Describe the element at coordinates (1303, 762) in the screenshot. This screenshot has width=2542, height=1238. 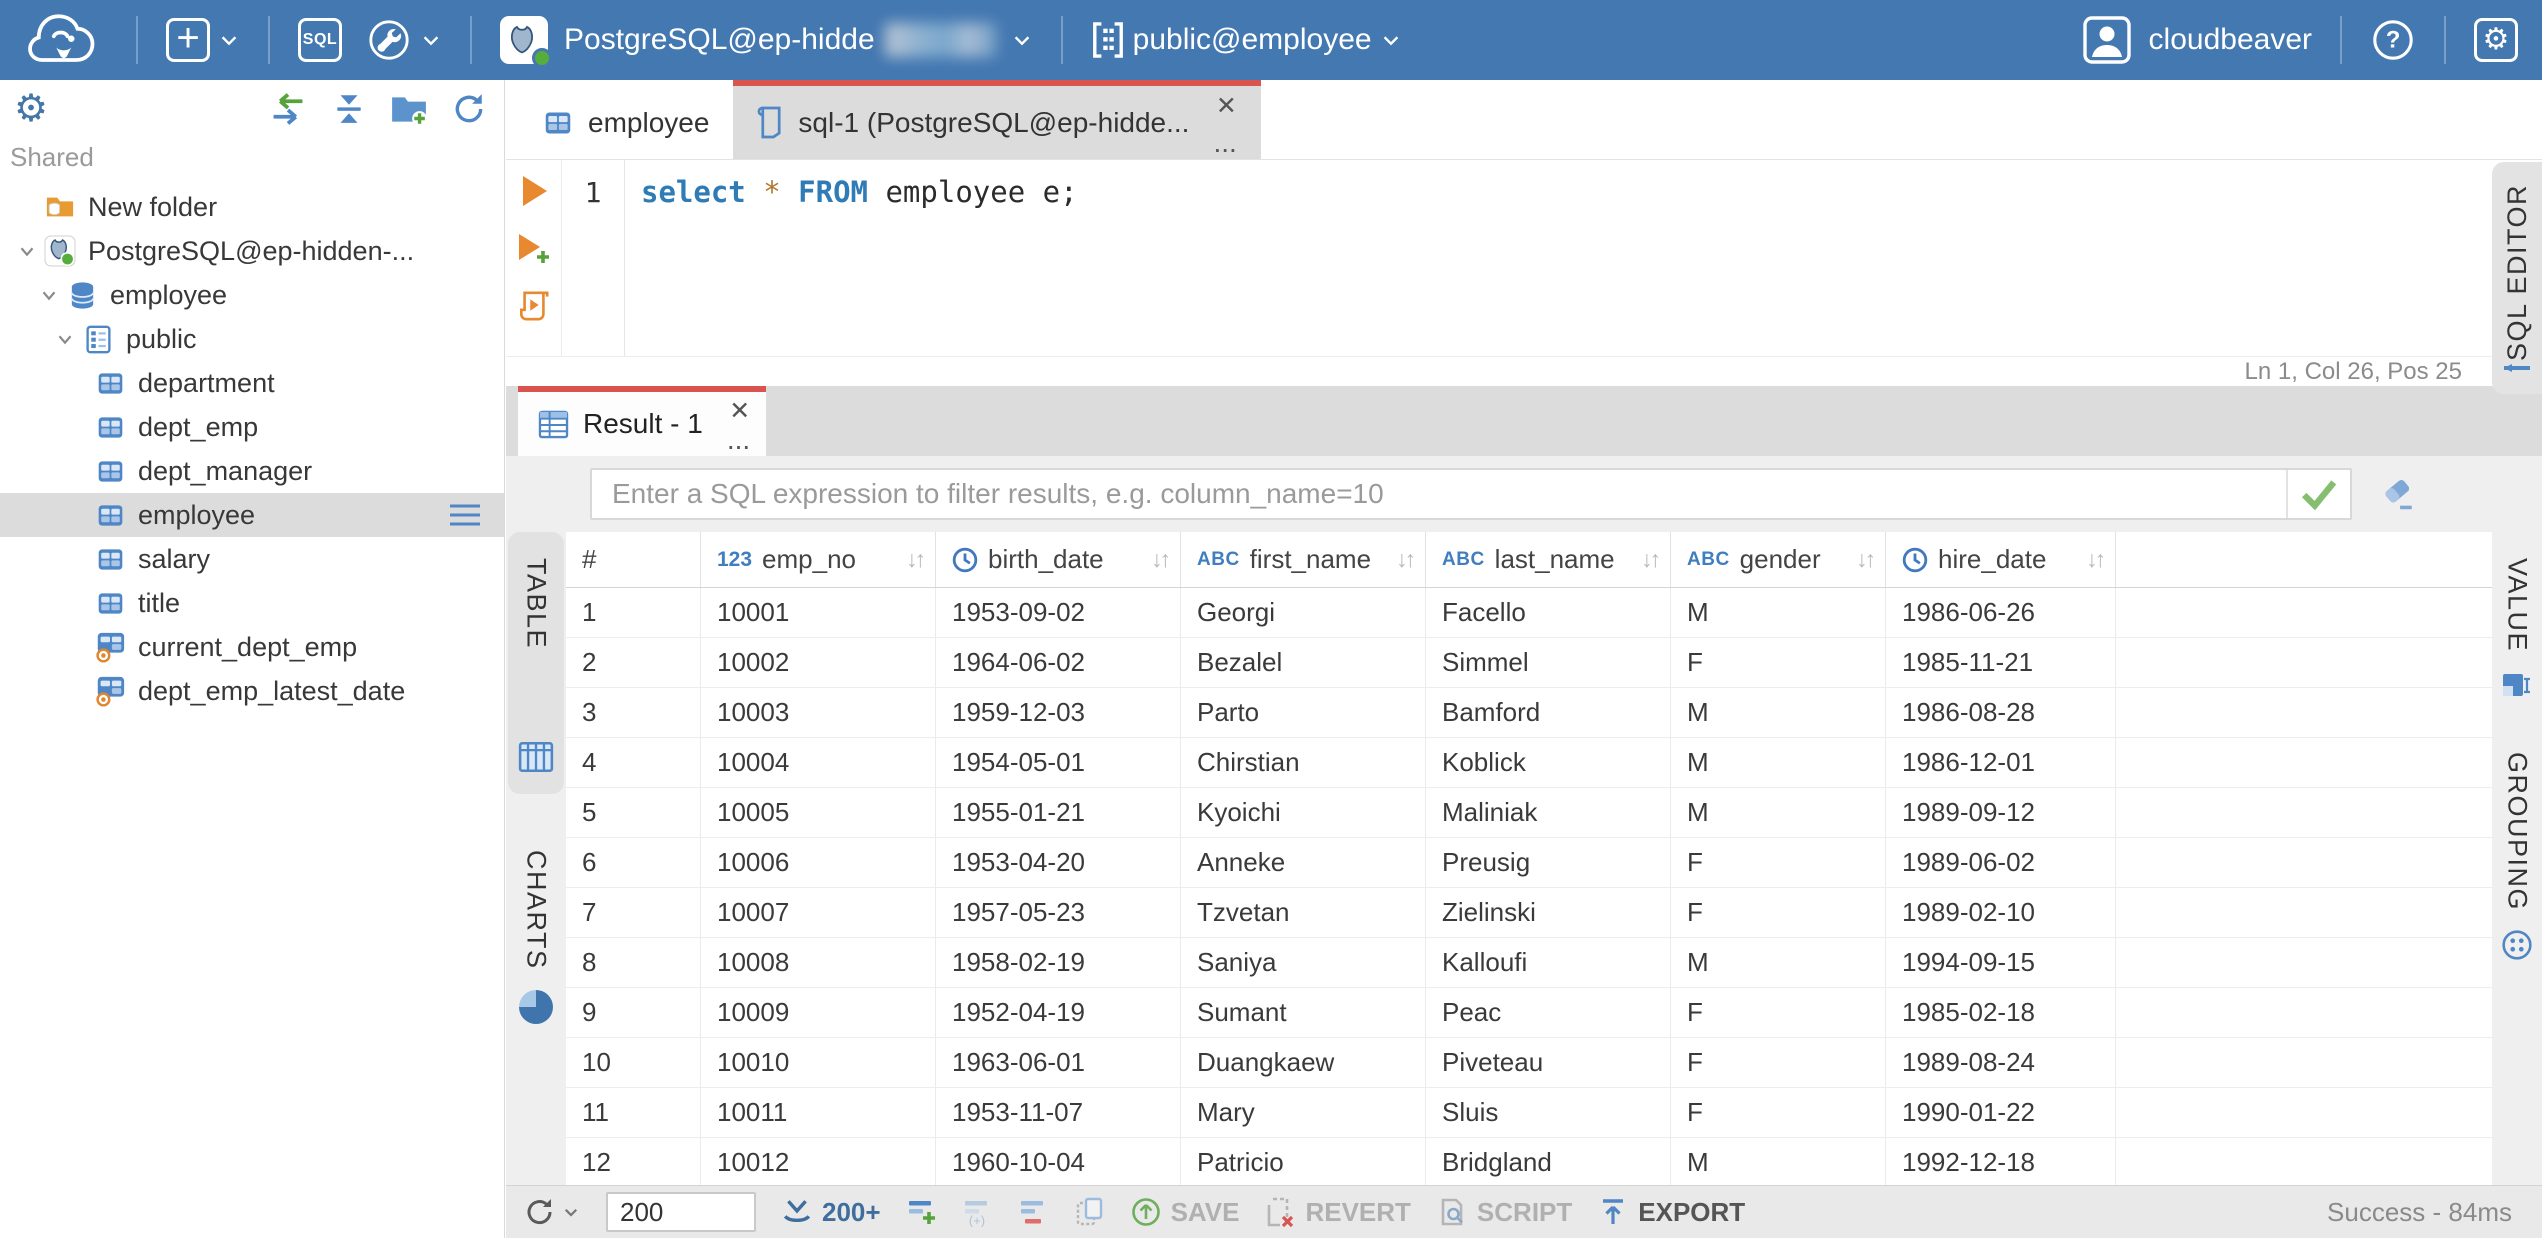
I see `cell: Chirstian` at that location.